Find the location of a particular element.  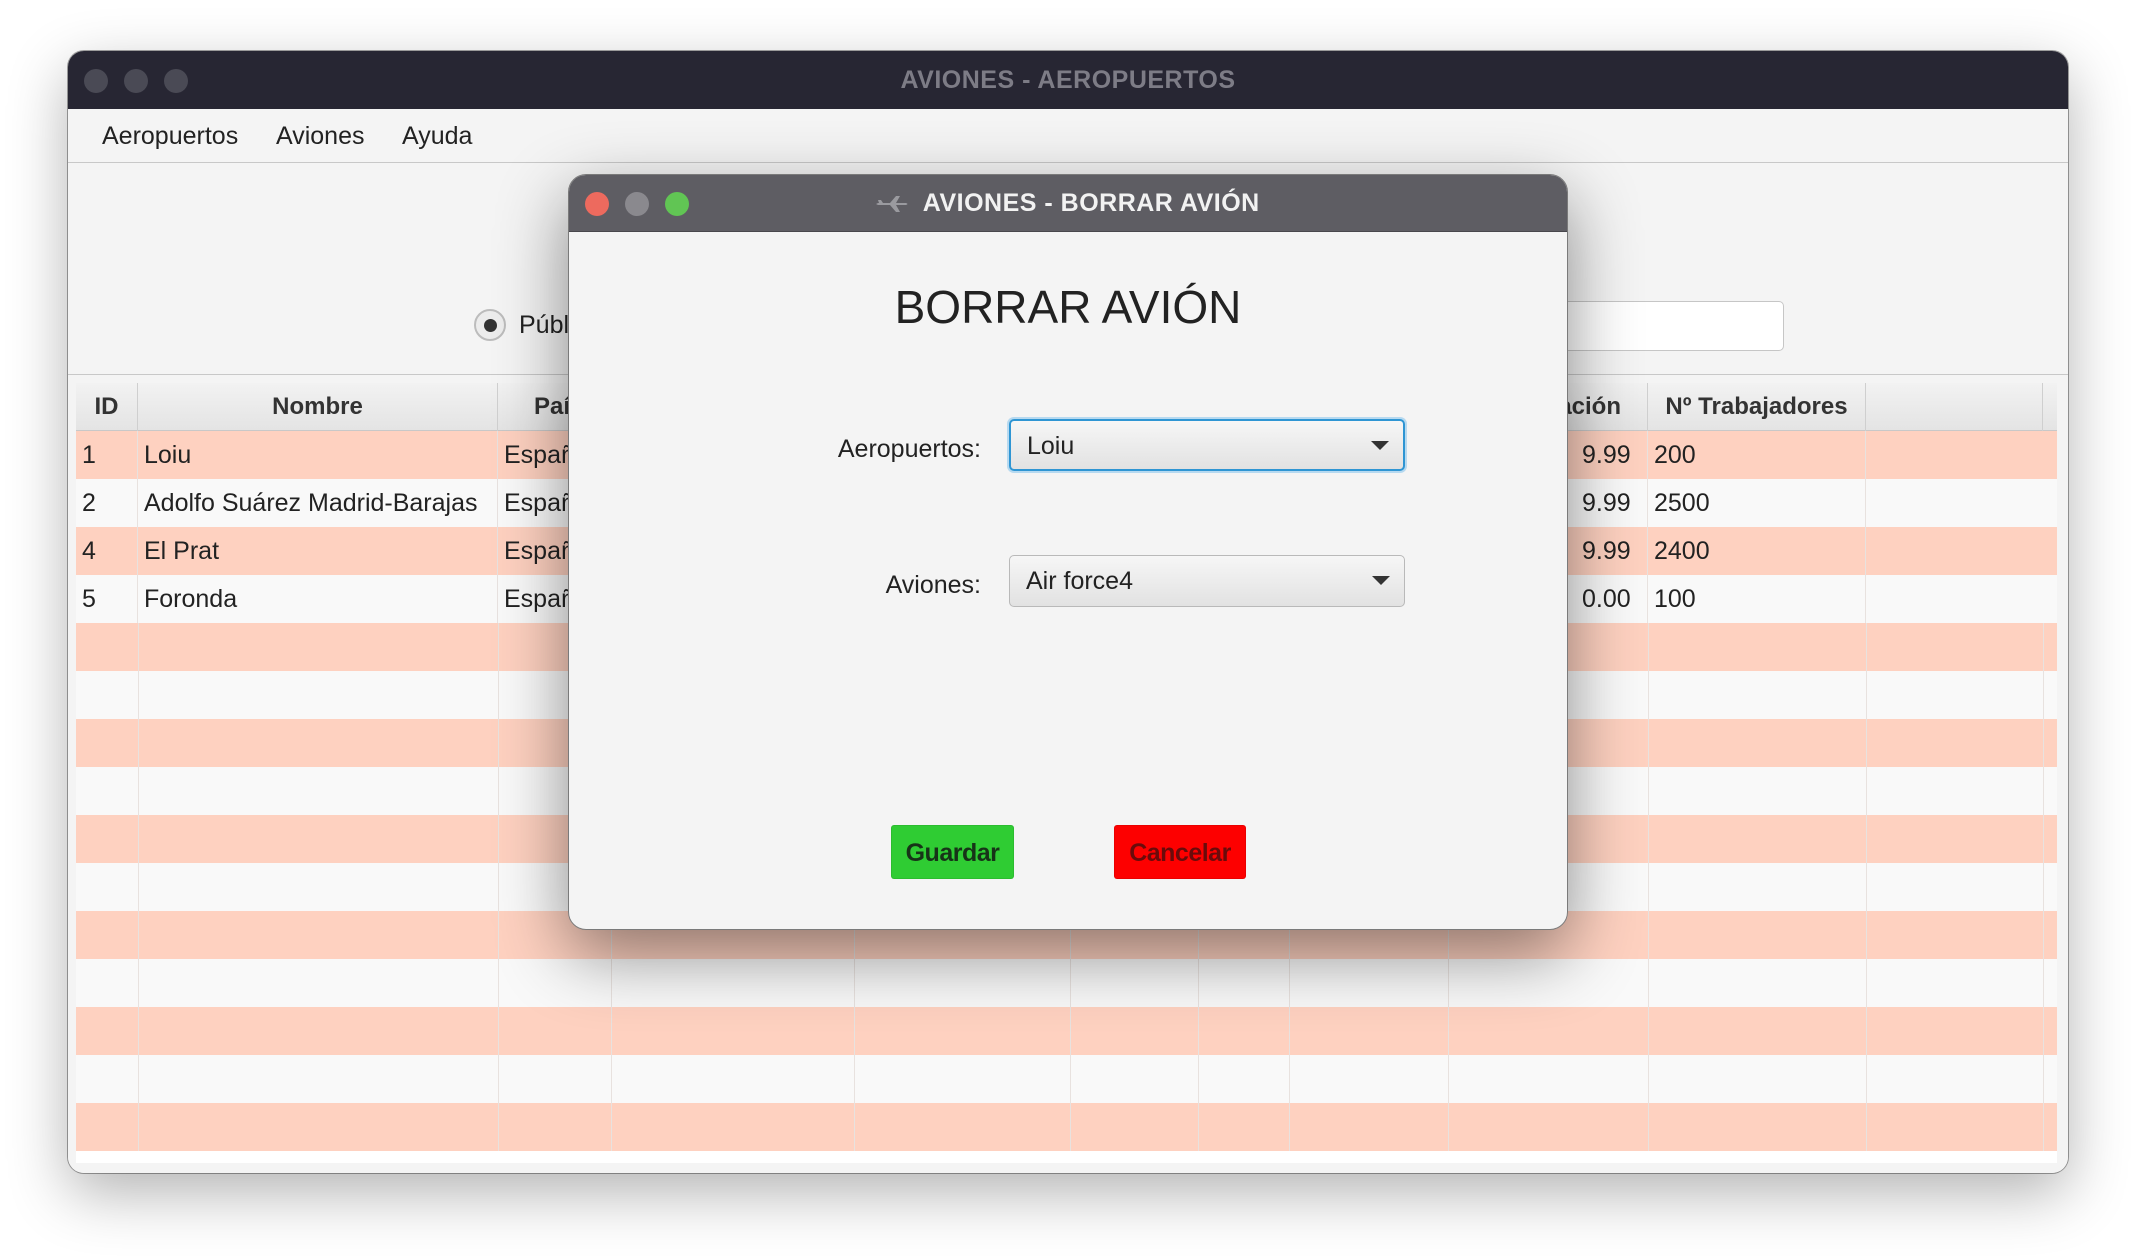

menu-ayuda: Ayuda is located at coordinates (437, 136).